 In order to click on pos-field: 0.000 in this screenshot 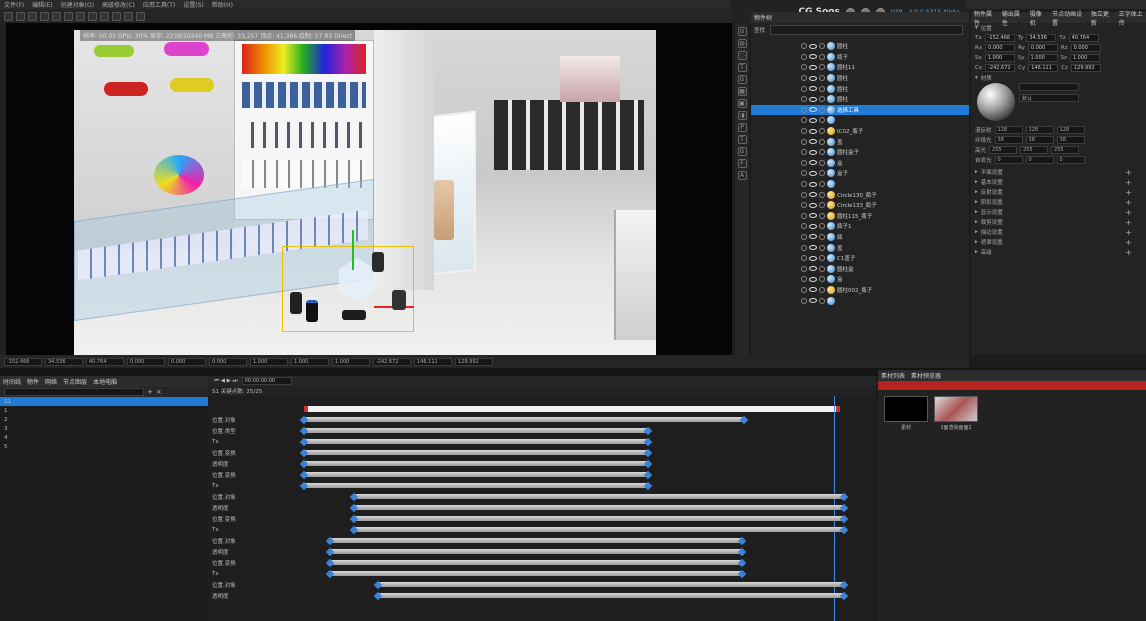, I will do `click(1085, 48)`.